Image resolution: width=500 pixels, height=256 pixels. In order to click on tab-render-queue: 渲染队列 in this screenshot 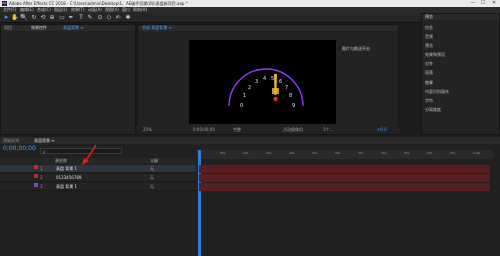, I will do `click(11, 140)`.